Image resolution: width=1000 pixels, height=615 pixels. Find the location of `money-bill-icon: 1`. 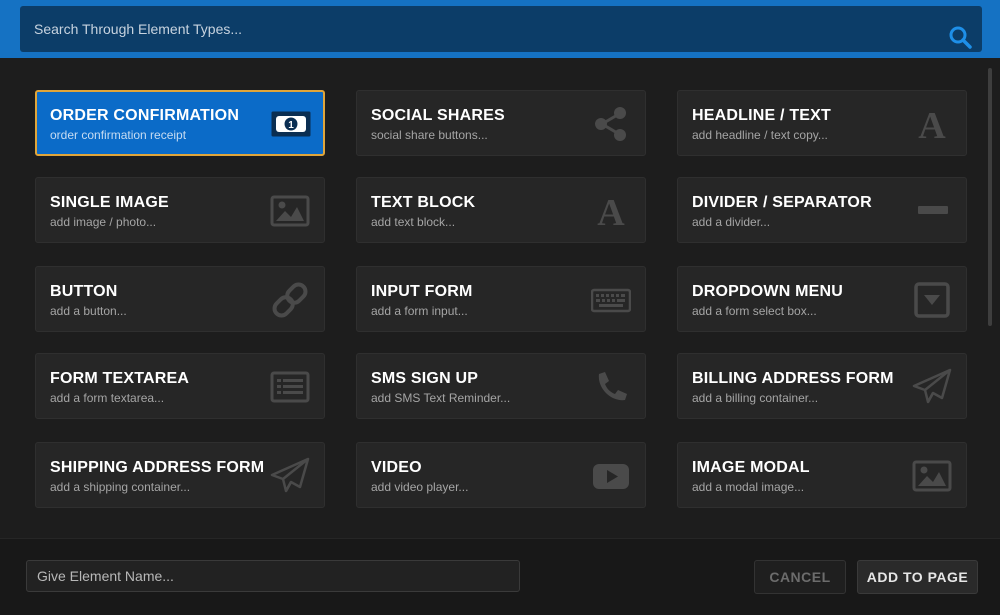

money-bill-icon: 1 is located at coordinates (291, 124).